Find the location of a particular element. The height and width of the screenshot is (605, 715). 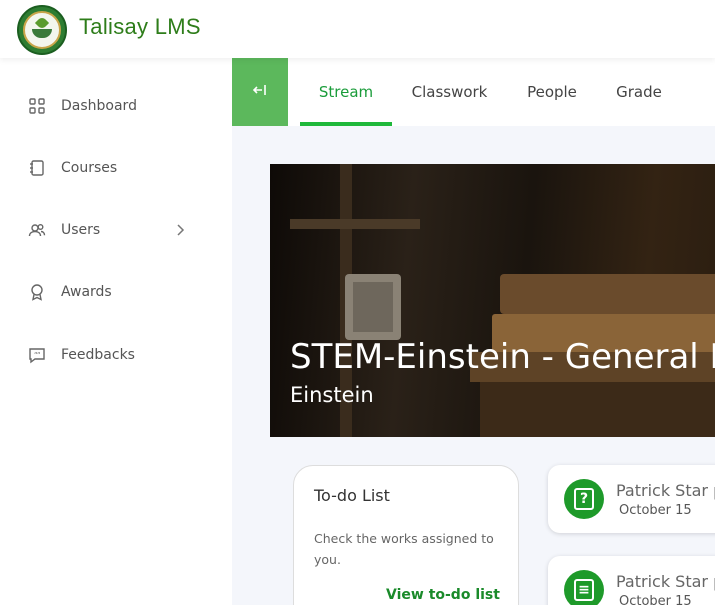

chat-quote-icon: “ “ is located at coordinates (37, 355).